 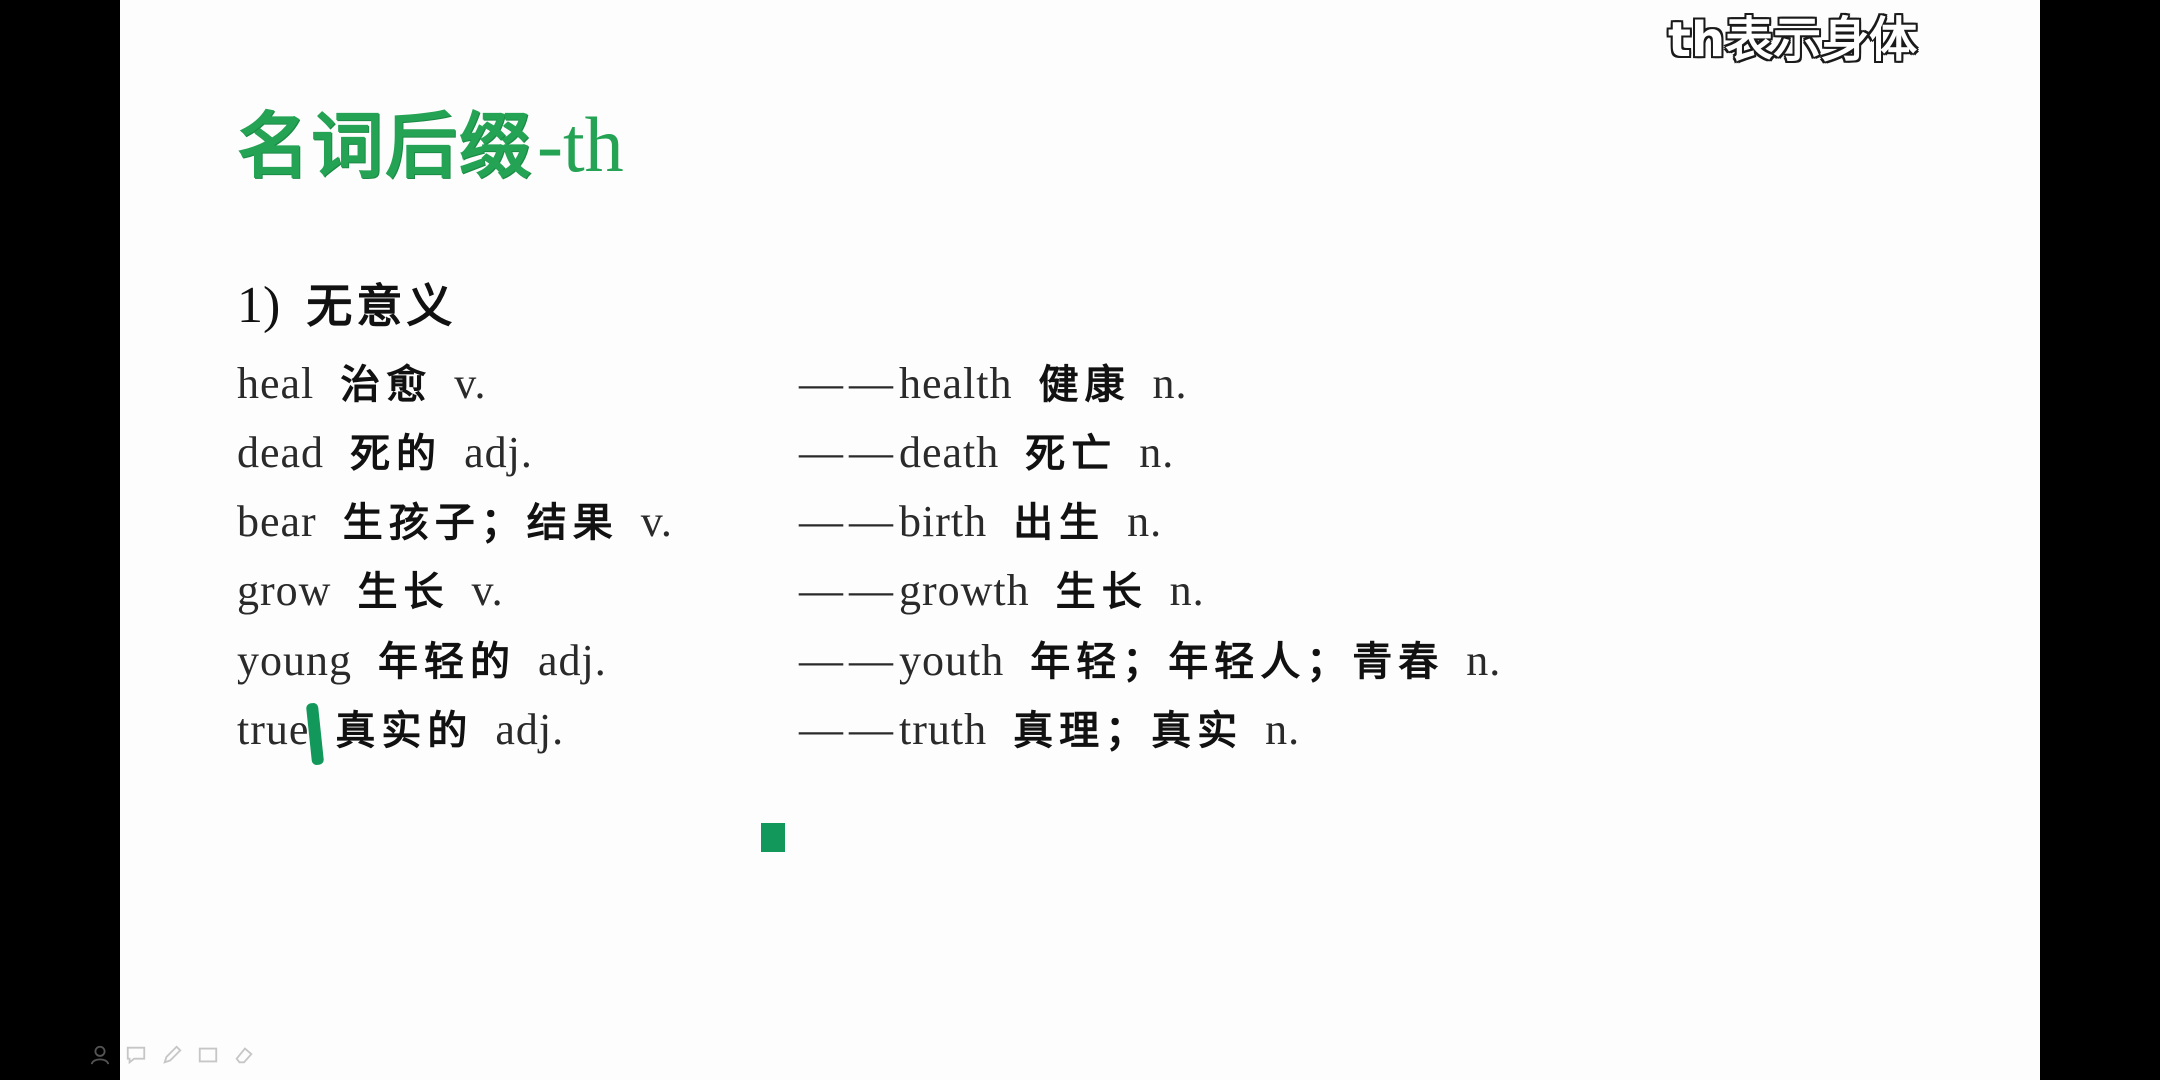 I want to click on annotation-toolbar, so click(x=172, y=1055).